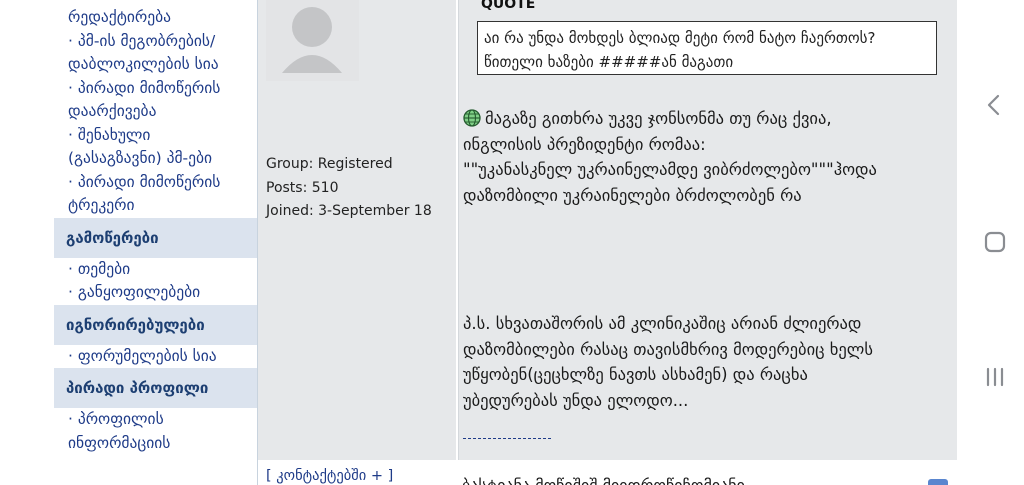 The image size is (1024, 485). Describe the element at coordinates (349, 211) in the screenshot. I see `author-joined: Joined: 3-September 18` at that location.